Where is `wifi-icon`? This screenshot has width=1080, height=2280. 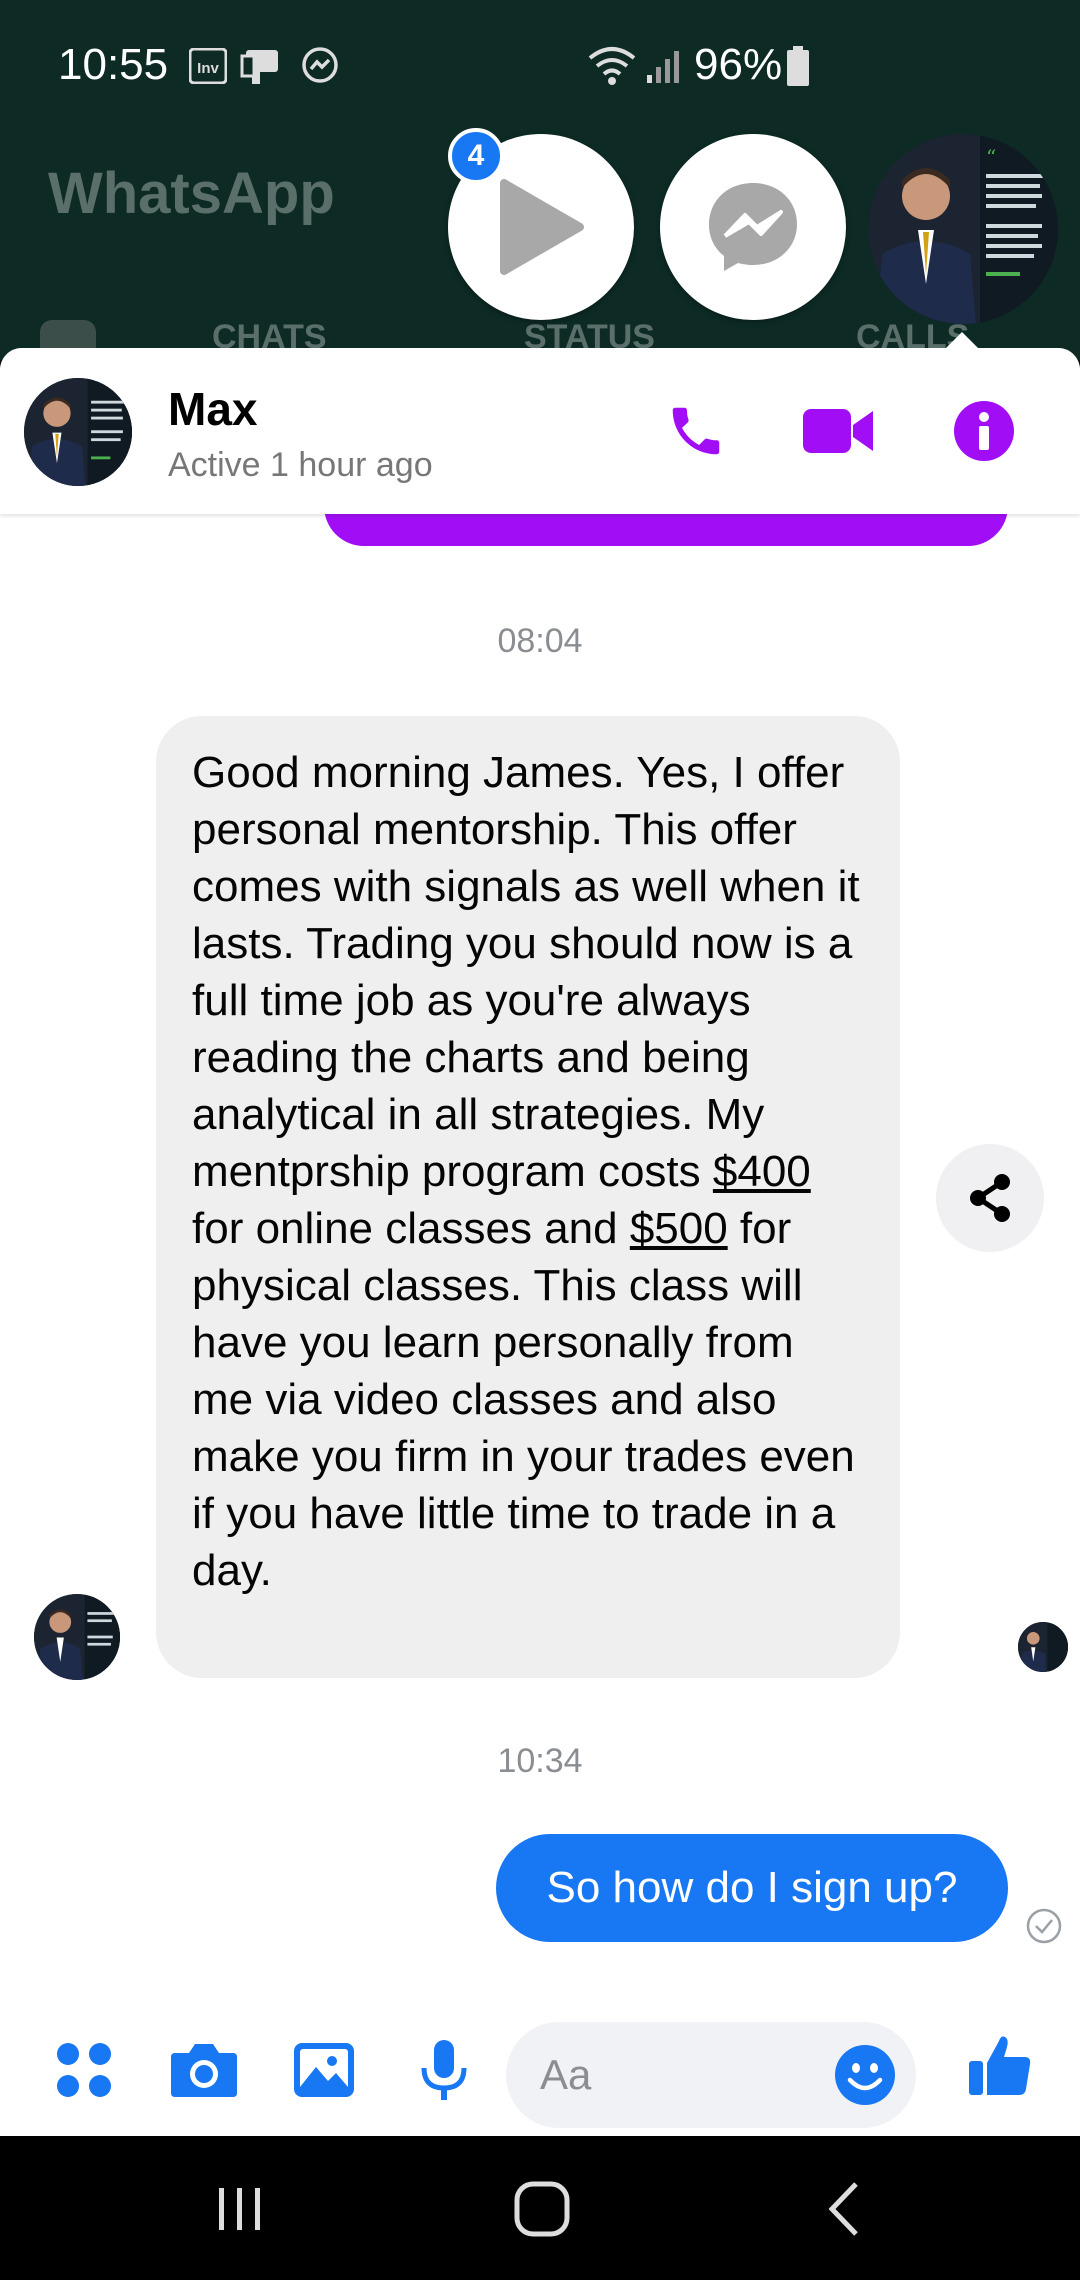 wifi-icon is located at coordinates (612, 66).